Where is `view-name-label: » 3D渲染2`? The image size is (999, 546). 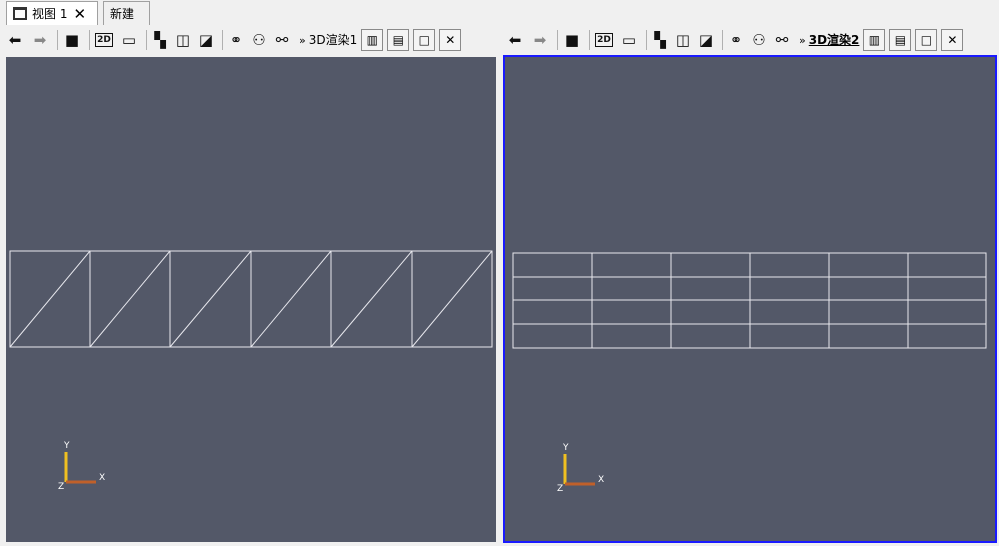
view-name-label: » 3D渲染2 is located at coordinates (829, 39).